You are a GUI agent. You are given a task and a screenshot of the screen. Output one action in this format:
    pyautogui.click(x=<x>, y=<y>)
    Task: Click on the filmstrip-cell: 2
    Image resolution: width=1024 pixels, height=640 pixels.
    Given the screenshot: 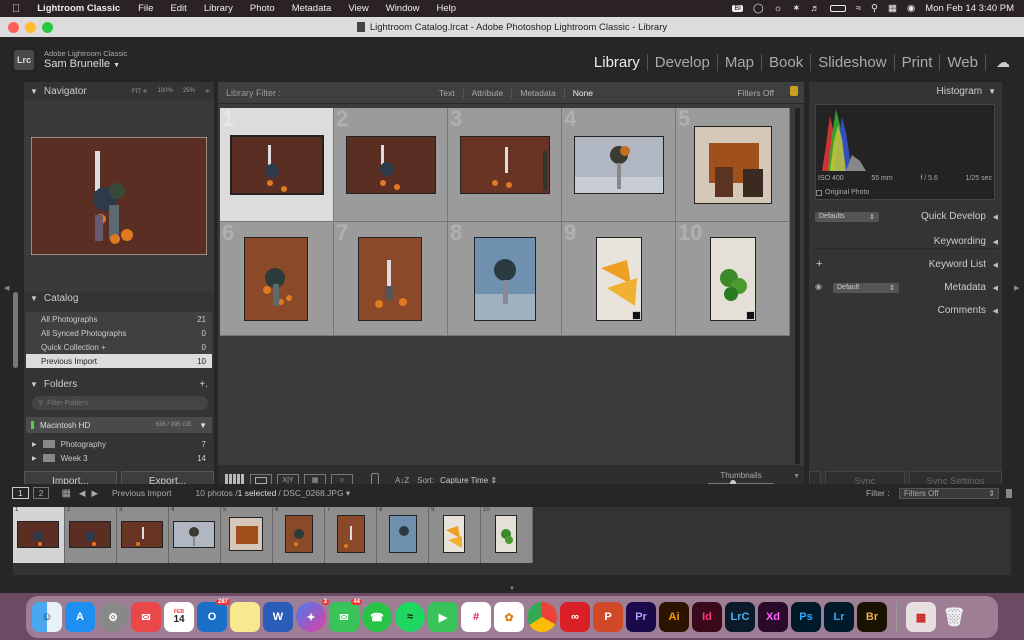 What is the action you would take?
    pyautogui.click(x=91, y=535)
    